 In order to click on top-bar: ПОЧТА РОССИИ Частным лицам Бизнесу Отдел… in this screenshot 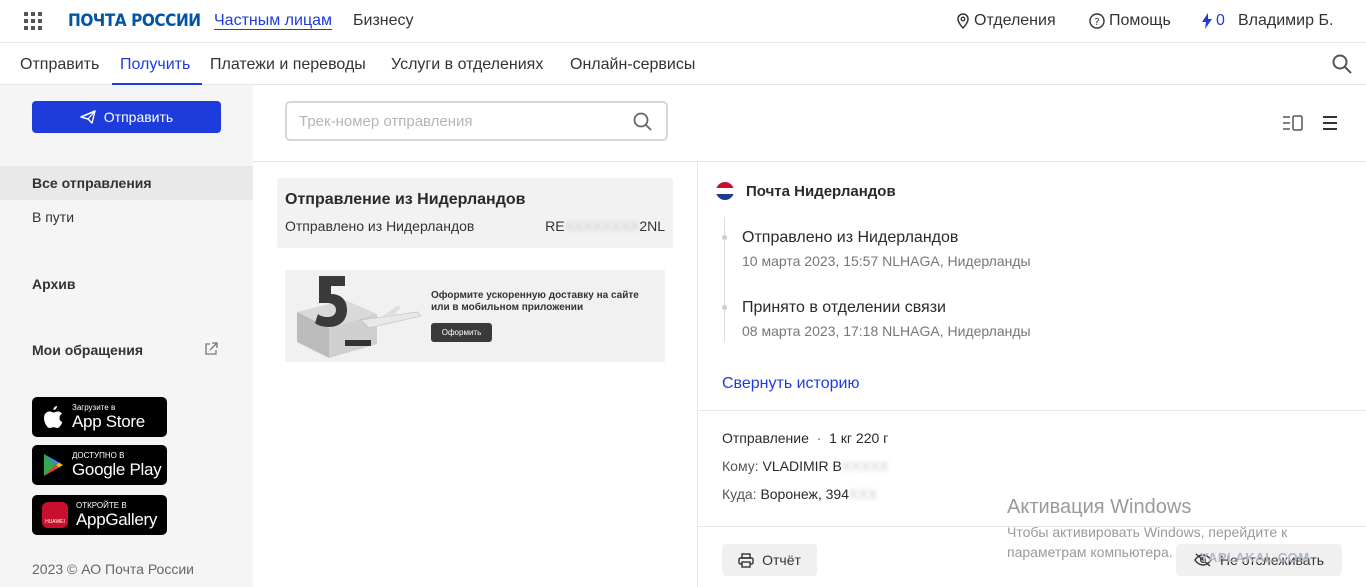, I will do `click(683, 21)`.